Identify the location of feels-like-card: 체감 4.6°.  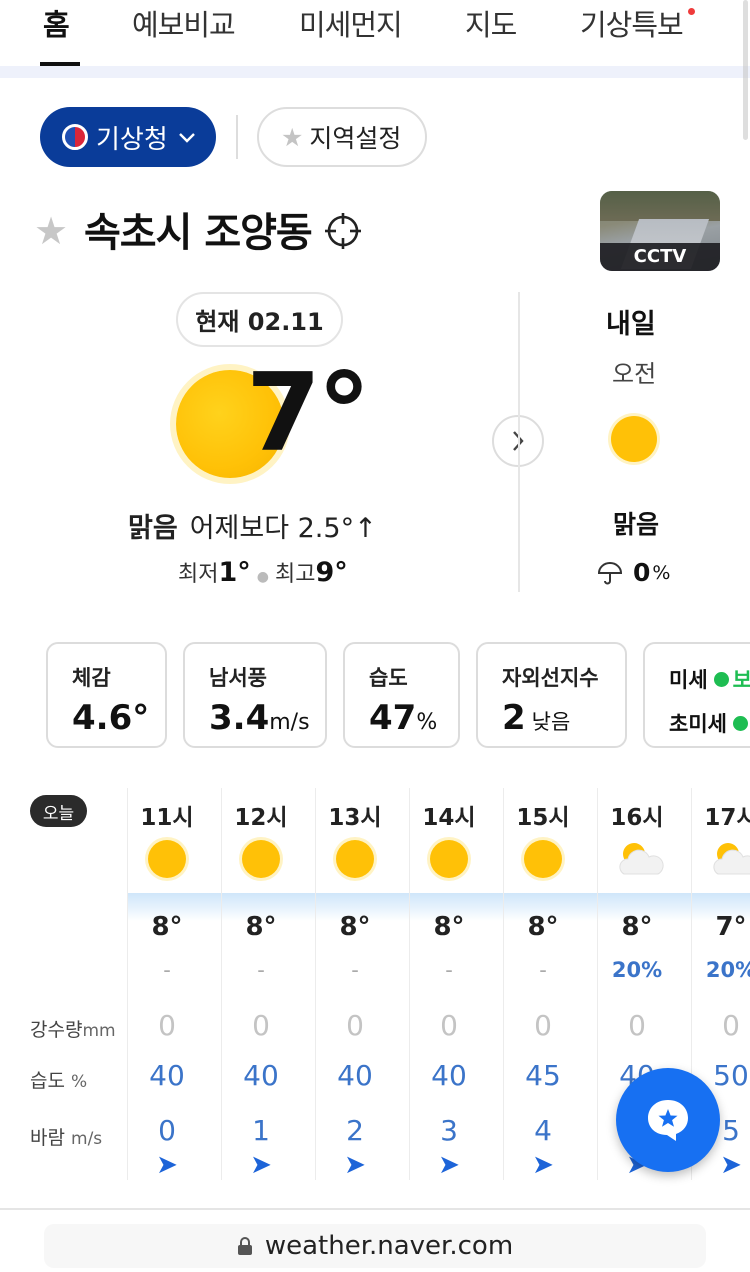
(106, 695).